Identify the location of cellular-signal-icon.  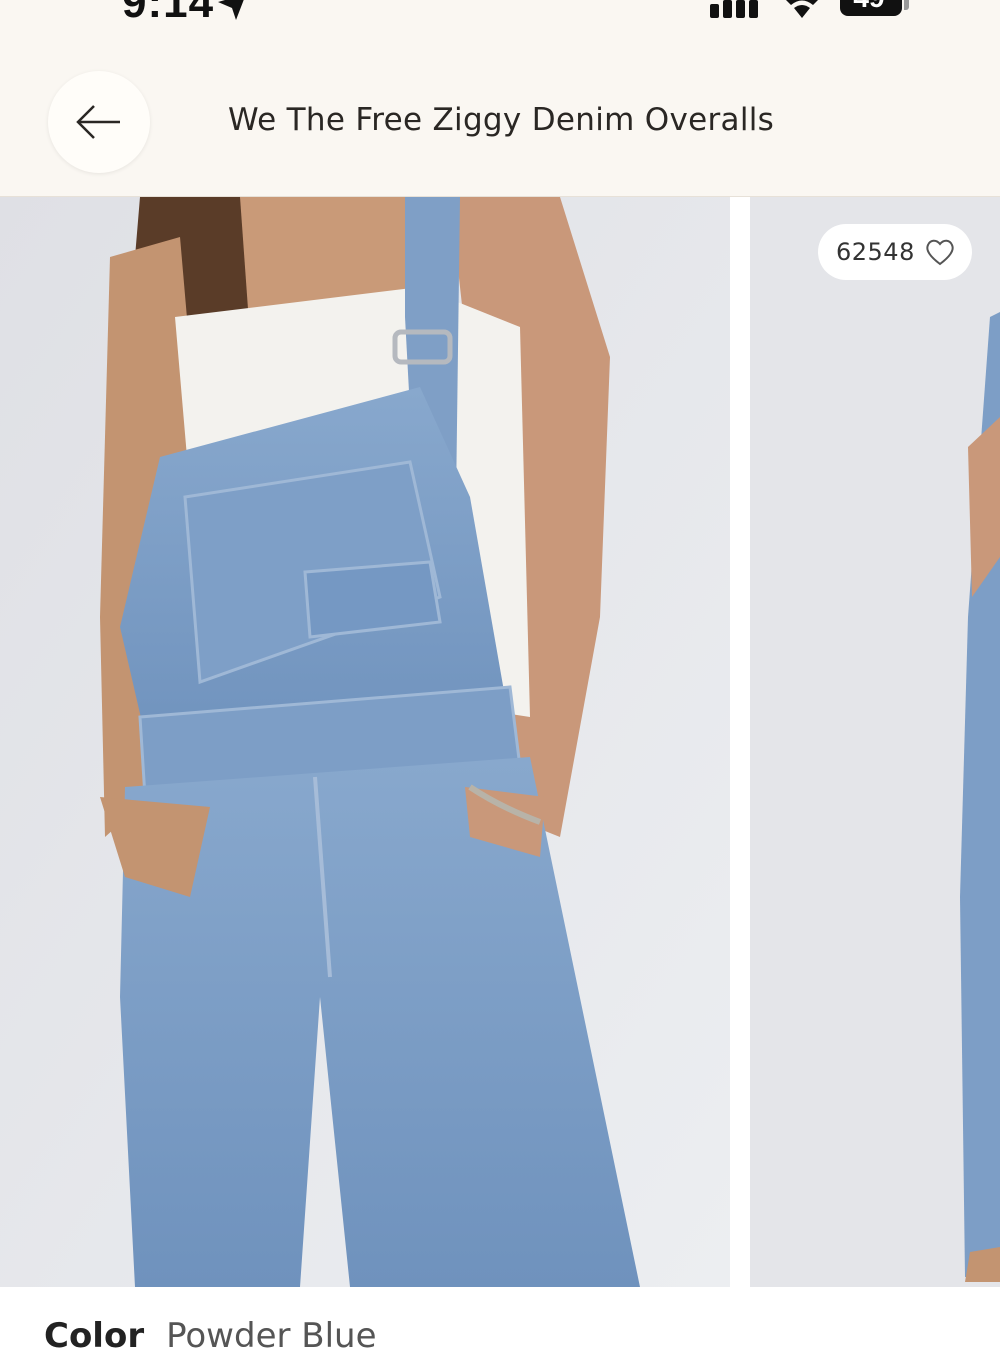
(734, 9).